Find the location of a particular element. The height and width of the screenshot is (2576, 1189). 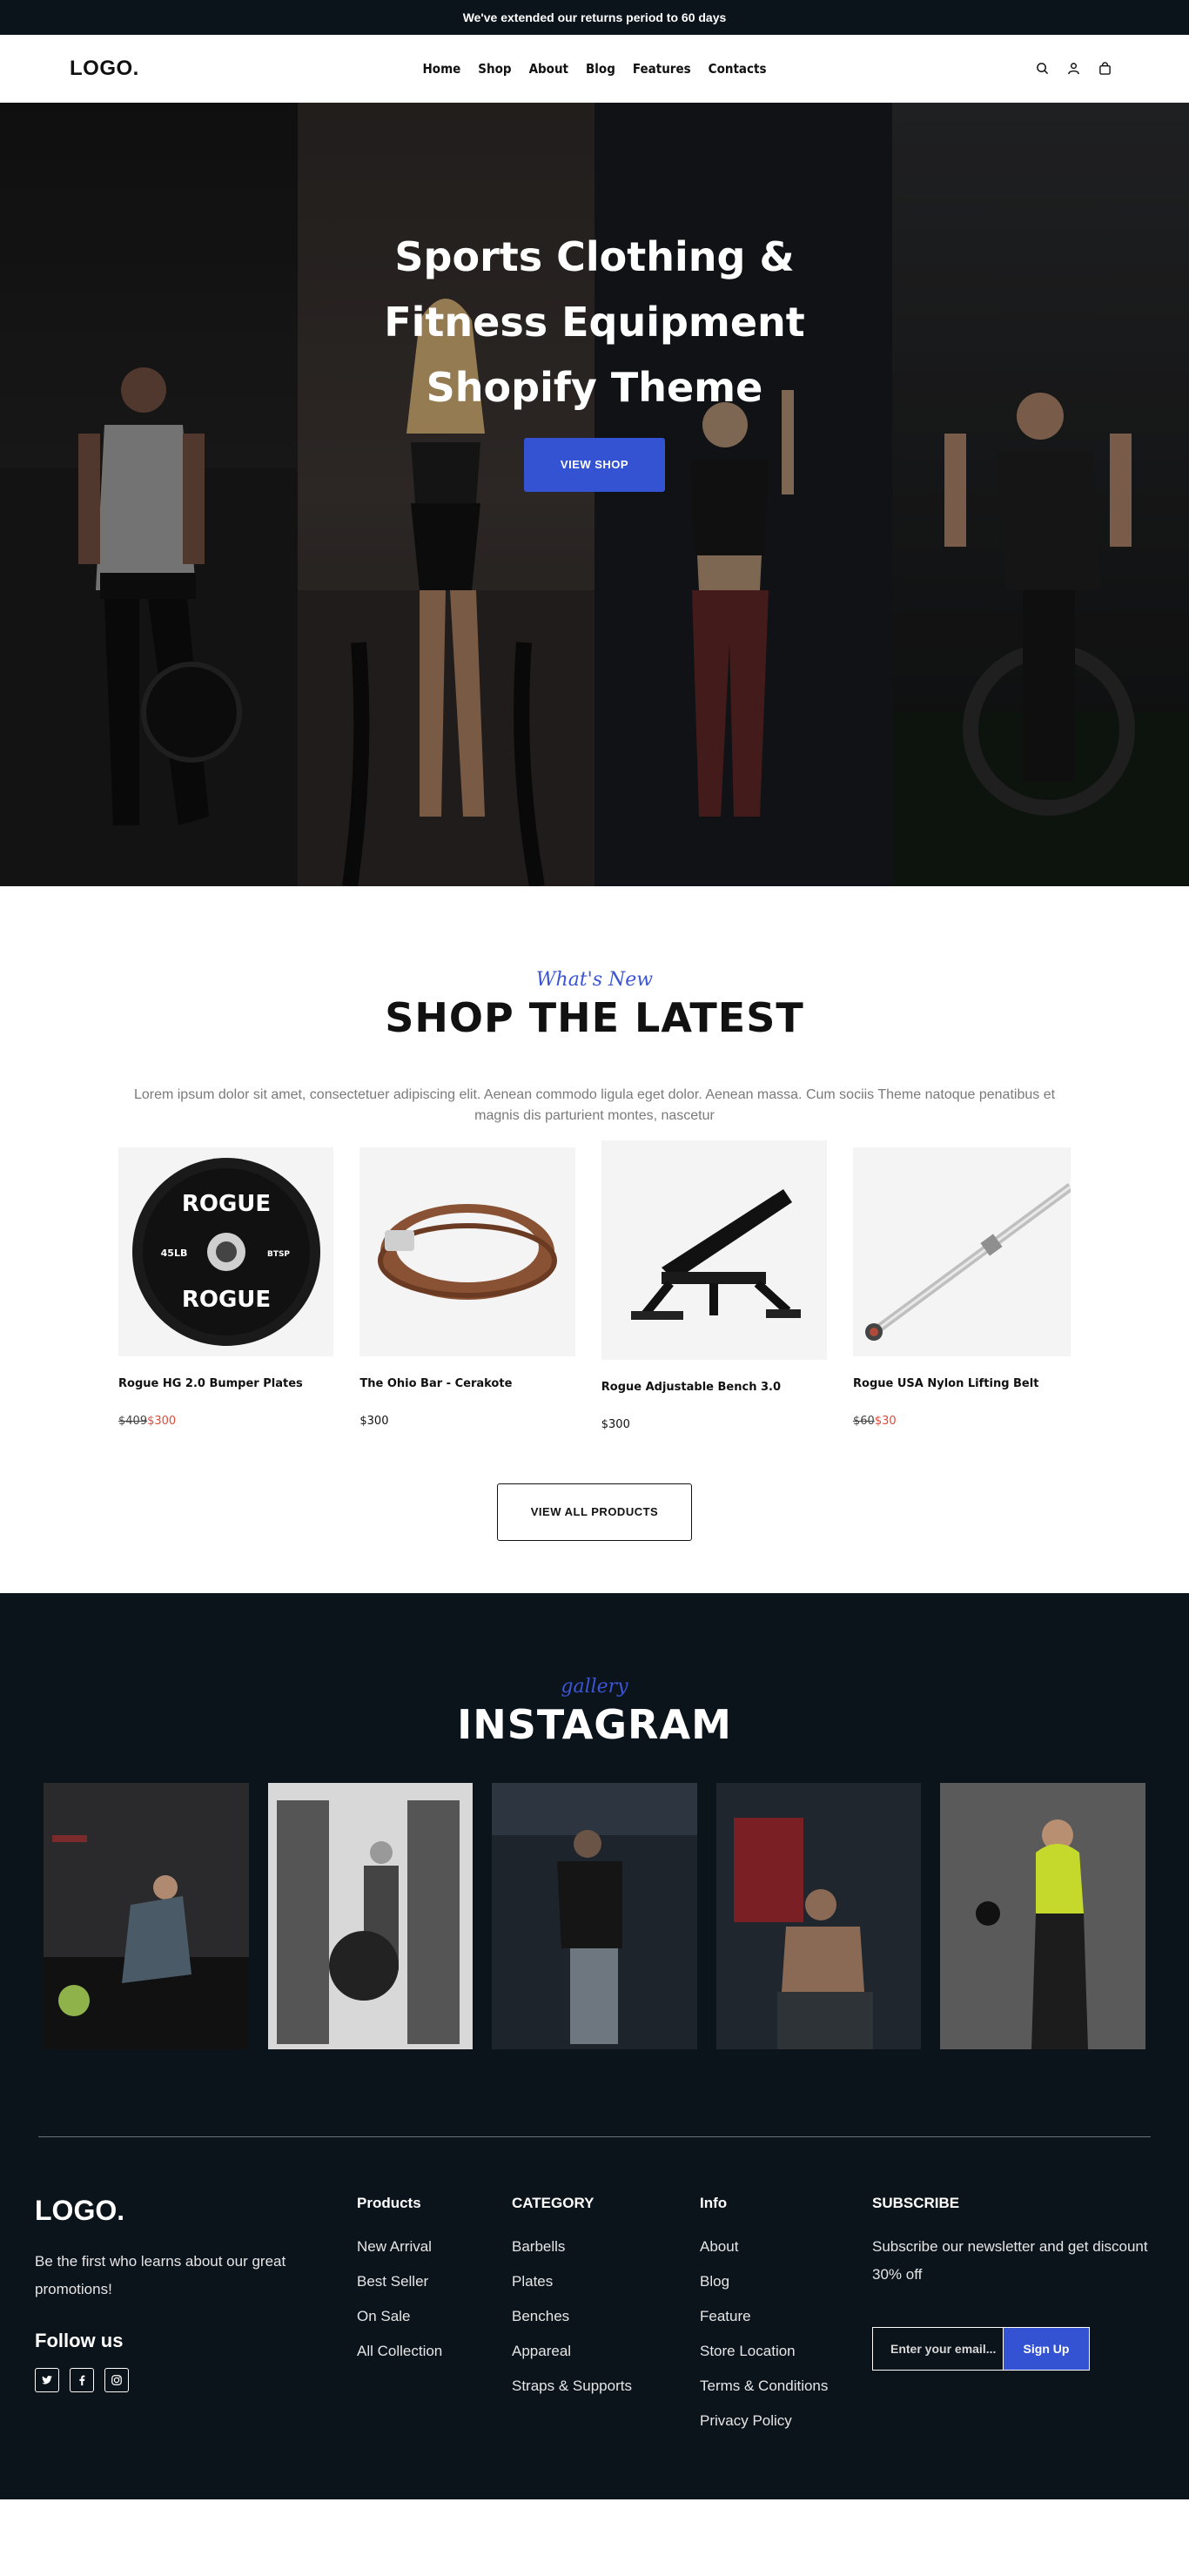

nav-features: Features is located at coordinates (662, 69).